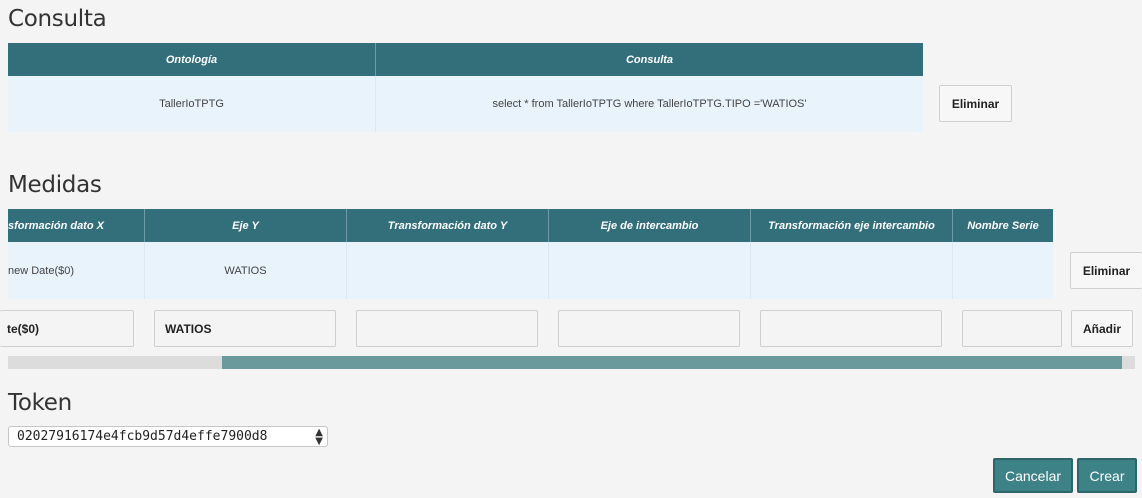 This screenshot has height=498, width=1142. I want to click on token-title: Token, so click(40, 403).